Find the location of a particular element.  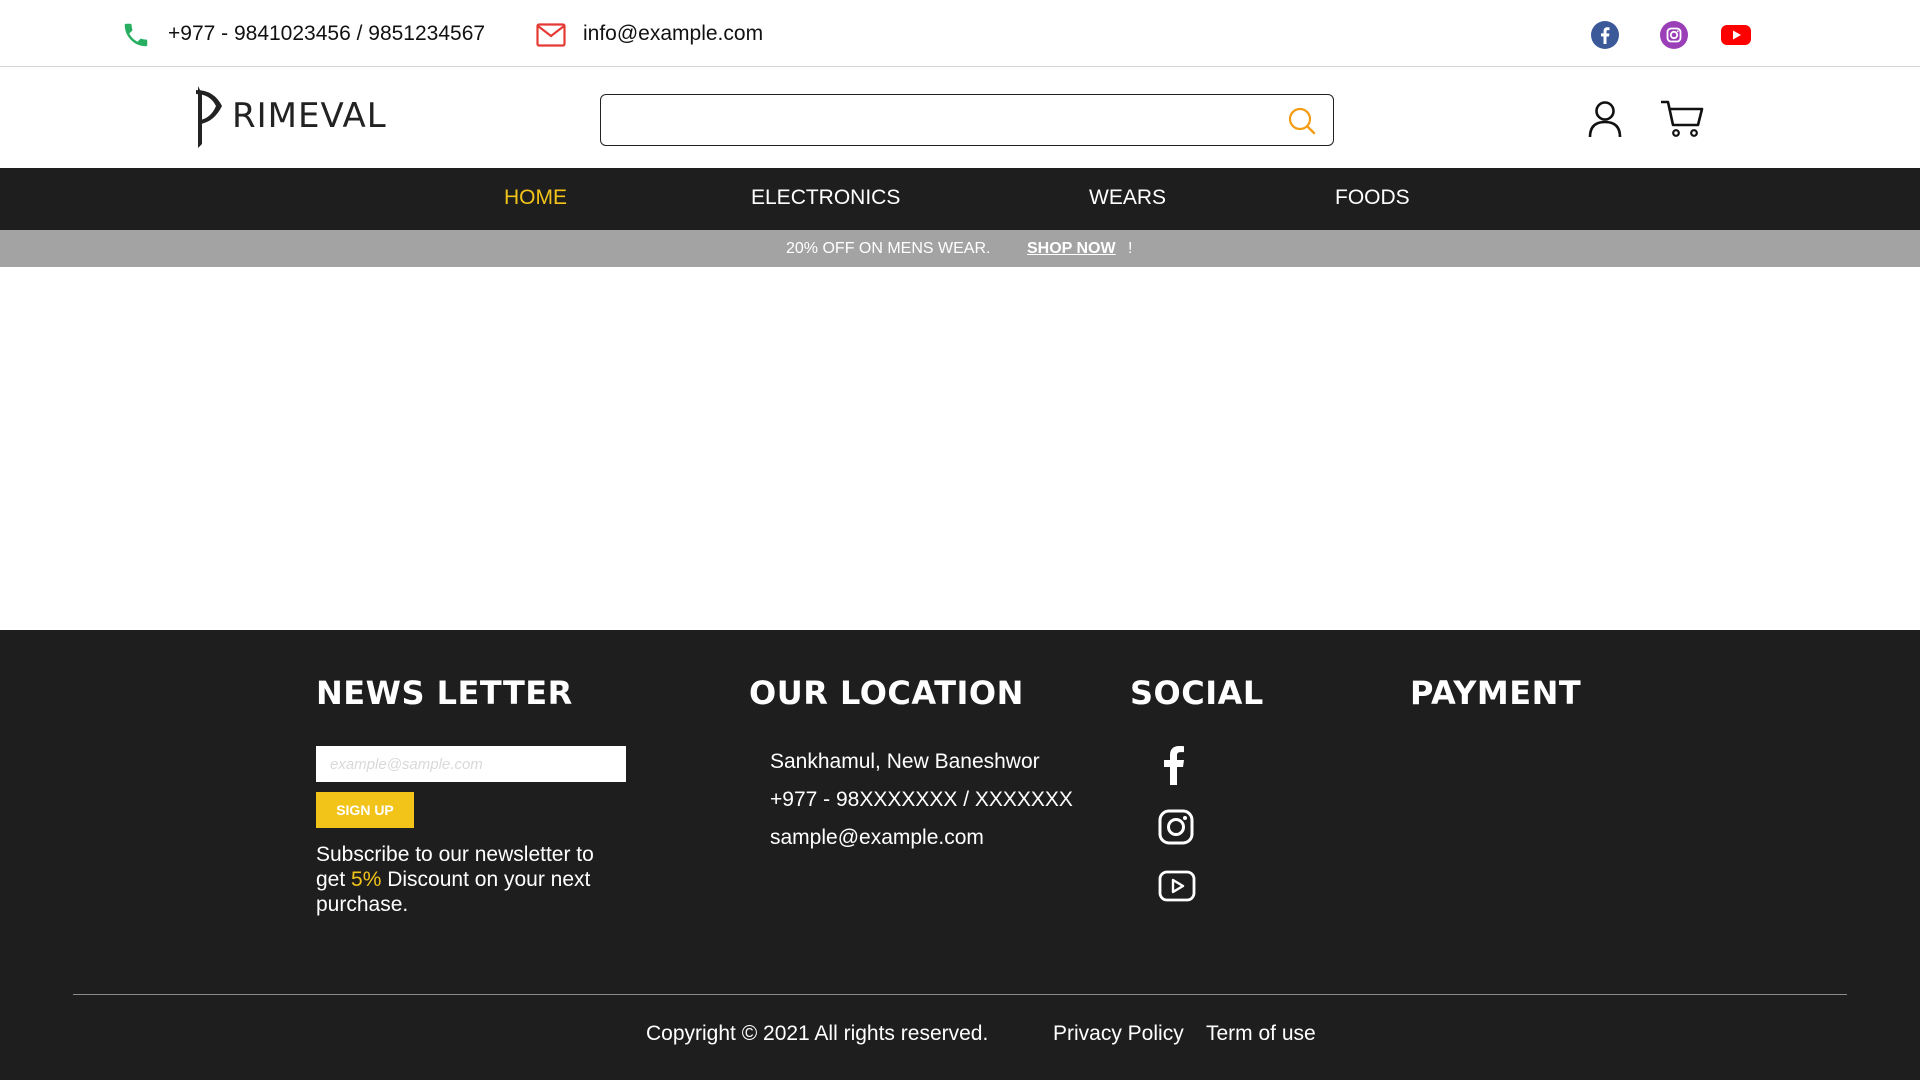

logo: RIMEVAL is located at coordinates (288, 117).